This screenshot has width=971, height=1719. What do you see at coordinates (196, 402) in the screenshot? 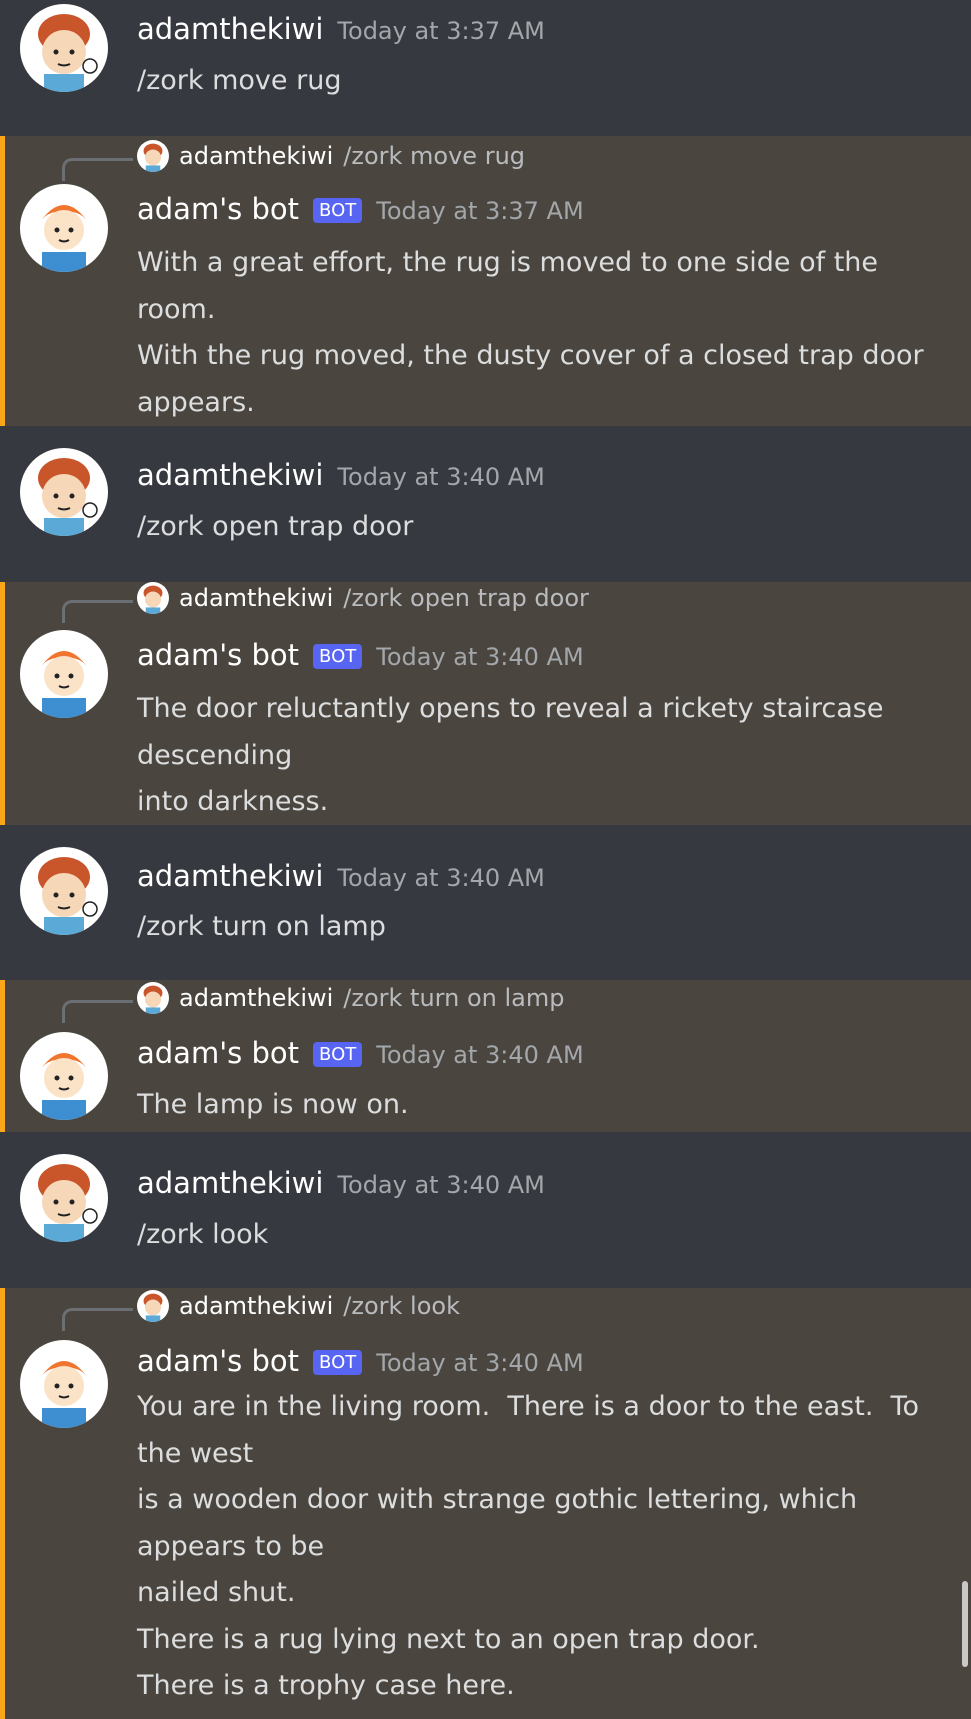
I see `message-line: appears.` at bounding box center [196, 402].